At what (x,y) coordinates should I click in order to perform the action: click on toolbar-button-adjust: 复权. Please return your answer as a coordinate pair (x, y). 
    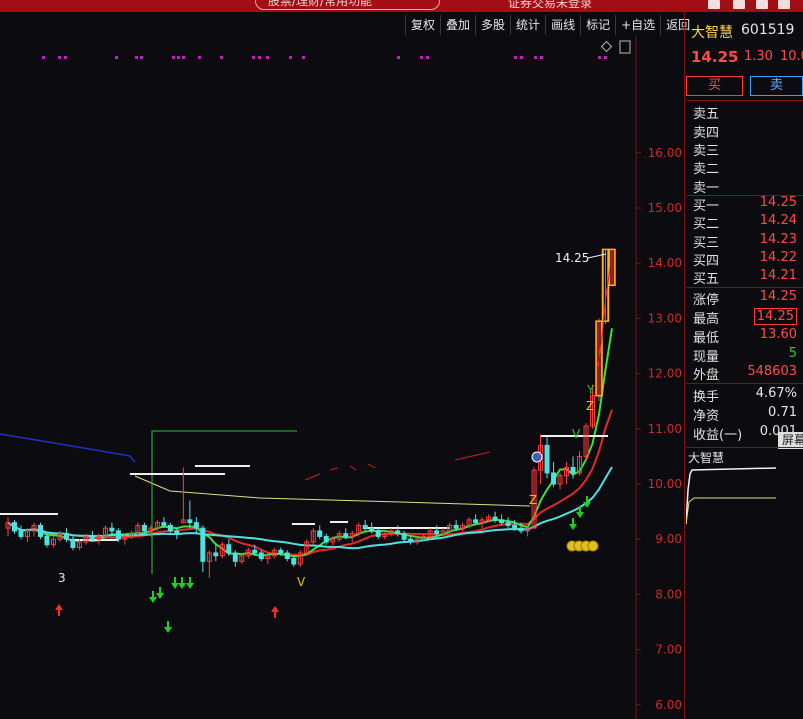
    Looking at the image, I should click on (422, 25).